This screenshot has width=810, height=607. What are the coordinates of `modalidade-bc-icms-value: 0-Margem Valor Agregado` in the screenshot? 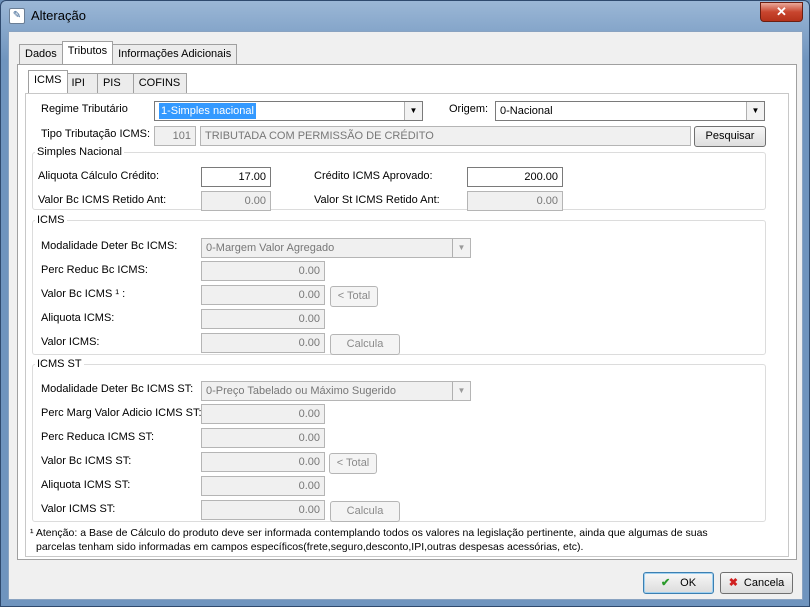 It's located at (270, 248).